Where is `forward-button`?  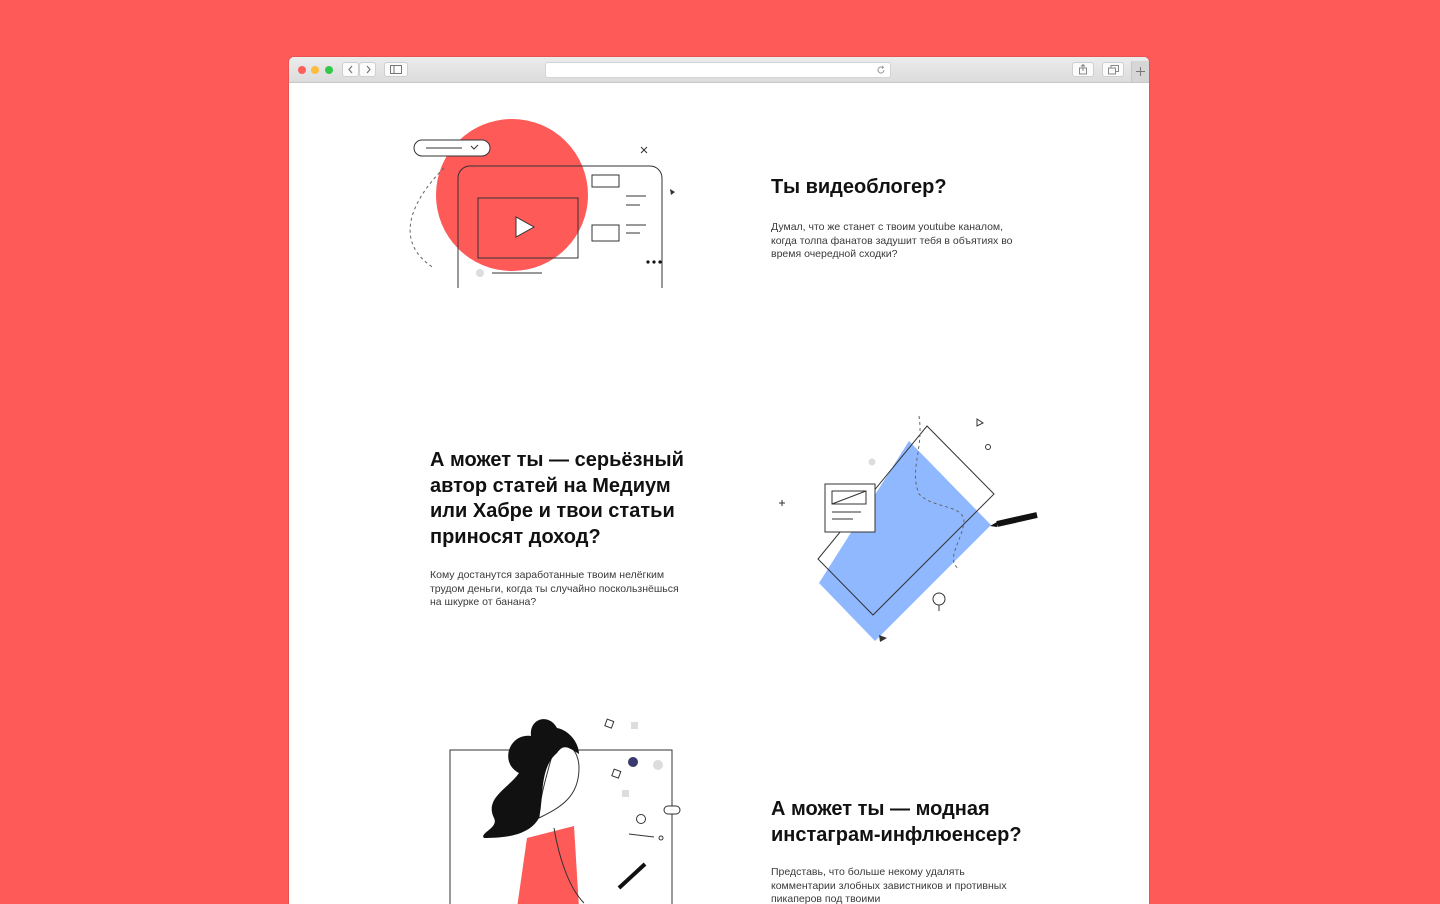
forward-button is located at coordinates (367, 69).